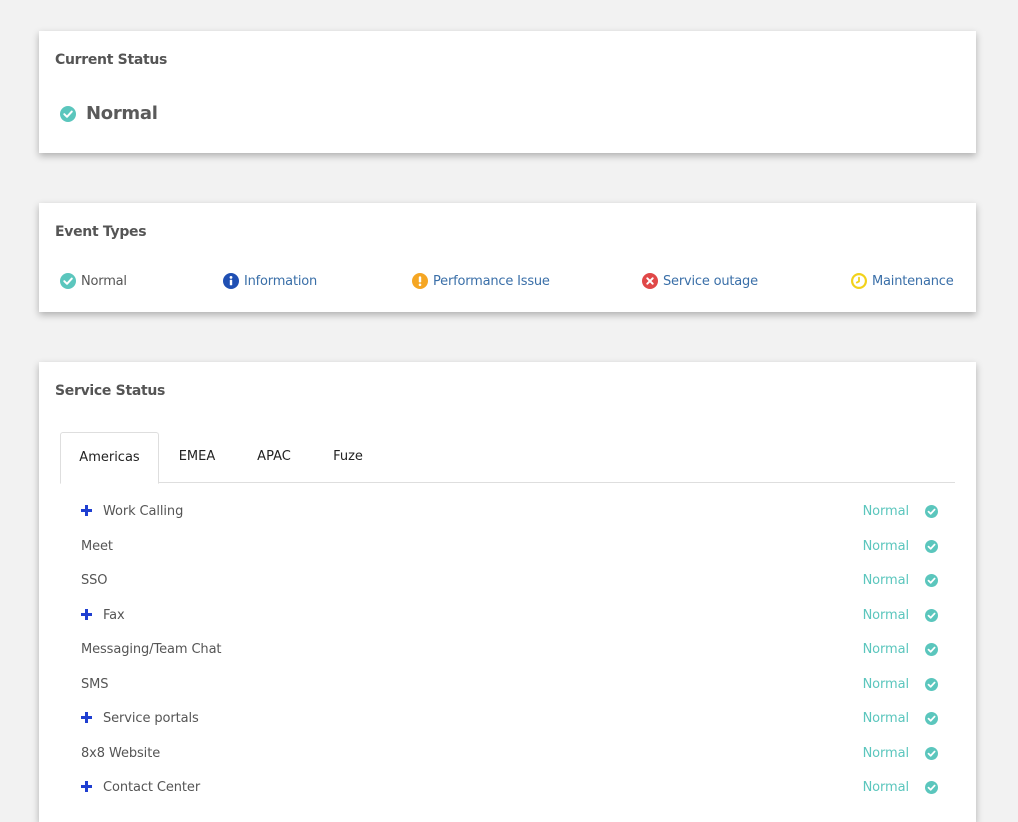 This screenshot has height=822, width=1018. Describe the element at coordinates (509, 616) in the screenshot. I see `service-row: Fax Normal` at that location.